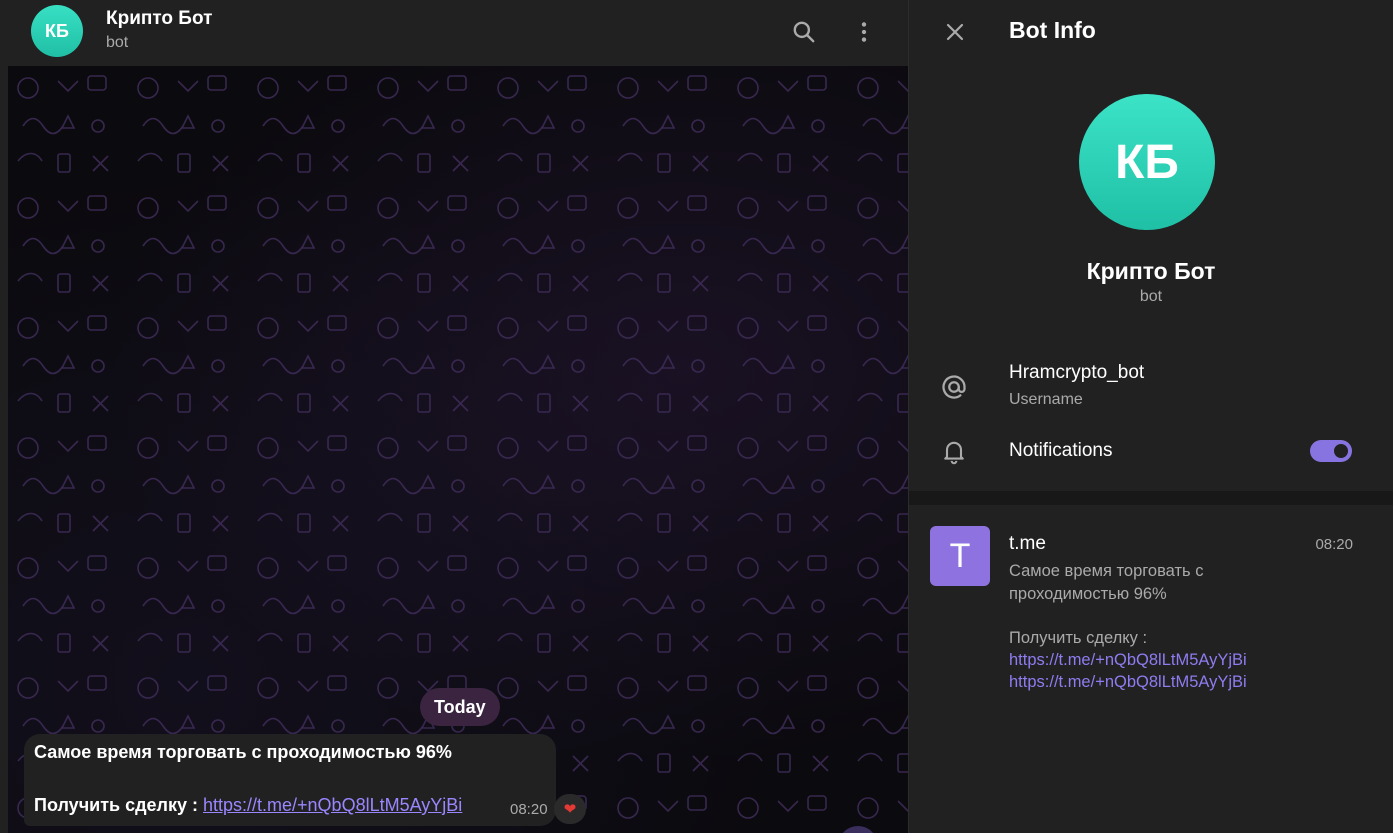  I want to click on bell-icon, so click(954, 453).